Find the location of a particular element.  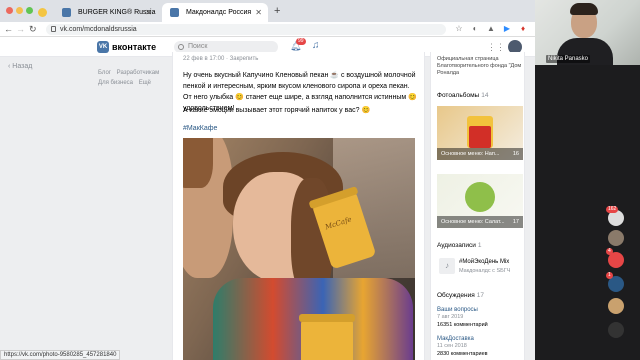

address-bar: vk.com/mcdonaldsrussia is located at coordinates (246, 29).